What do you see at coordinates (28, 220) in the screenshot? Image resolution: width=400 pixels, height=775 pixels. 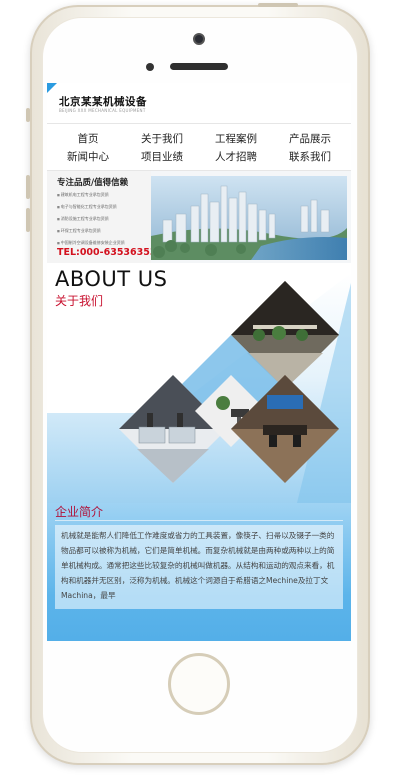 I see `volume-down-button` at bounding box center [28, 220].